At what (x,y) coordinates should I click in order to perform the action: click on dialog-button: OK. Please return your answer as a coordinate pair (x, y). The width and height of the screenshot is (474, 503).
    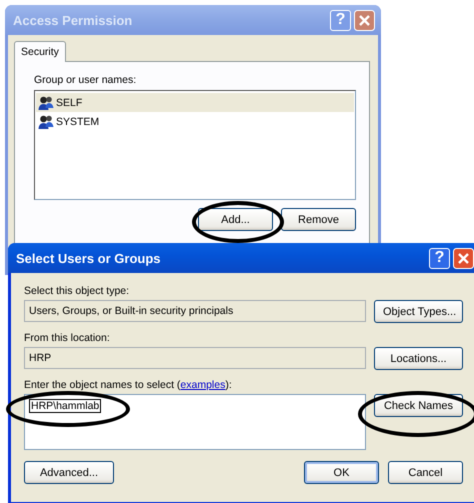
    Looking at the image, I should click on (341, 472).